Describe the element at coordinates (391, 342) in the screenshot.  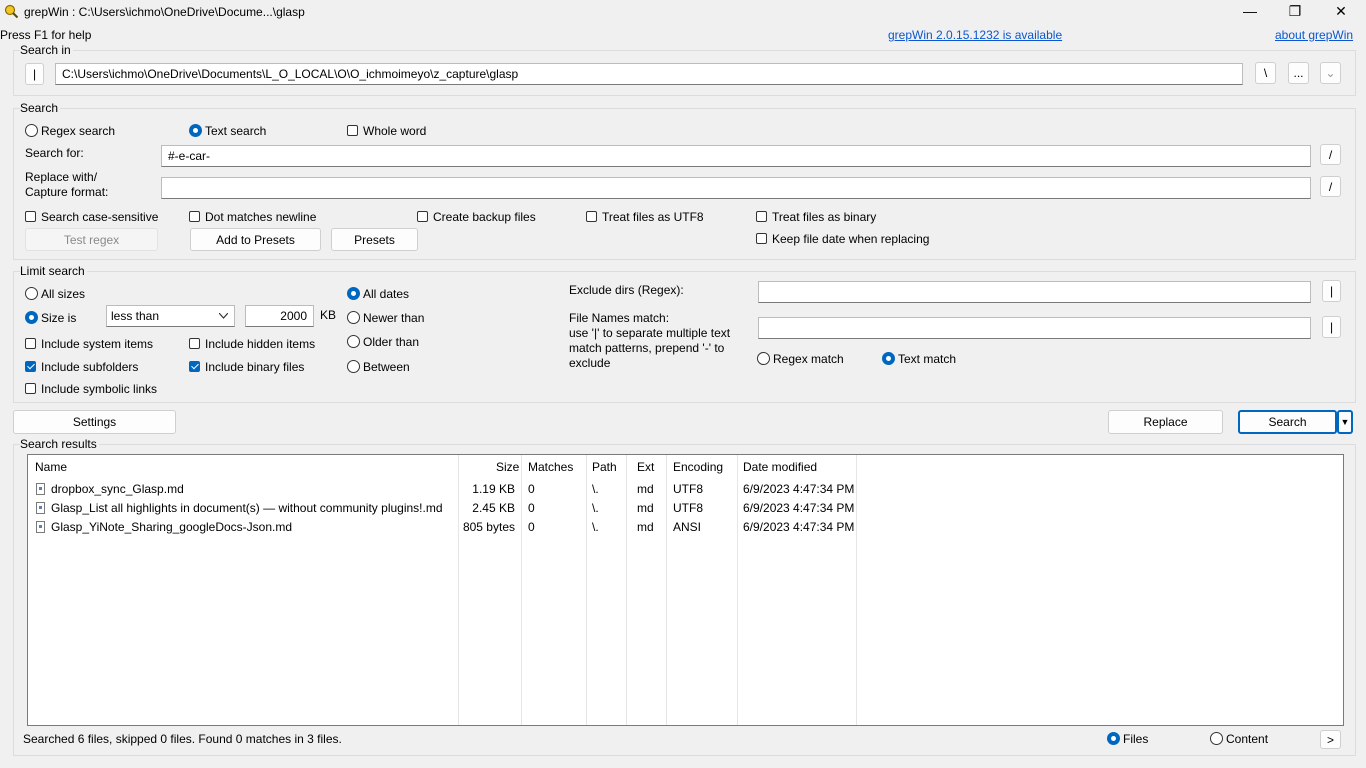
I see `older-than-label: Older than` at that location.